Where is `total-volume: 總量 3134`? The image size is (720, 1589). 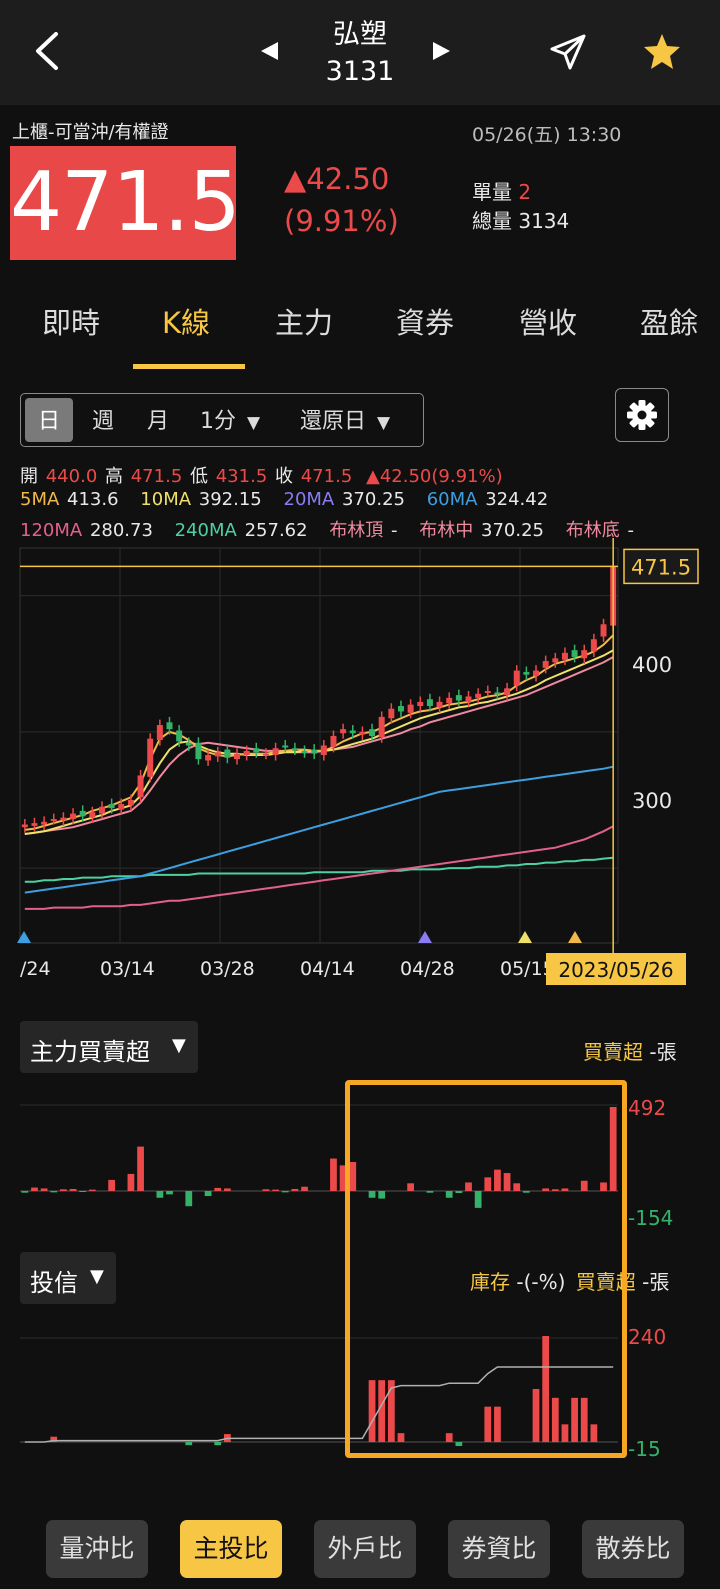
total-volume: 總量 3134 is located at coordinates (520, 219).